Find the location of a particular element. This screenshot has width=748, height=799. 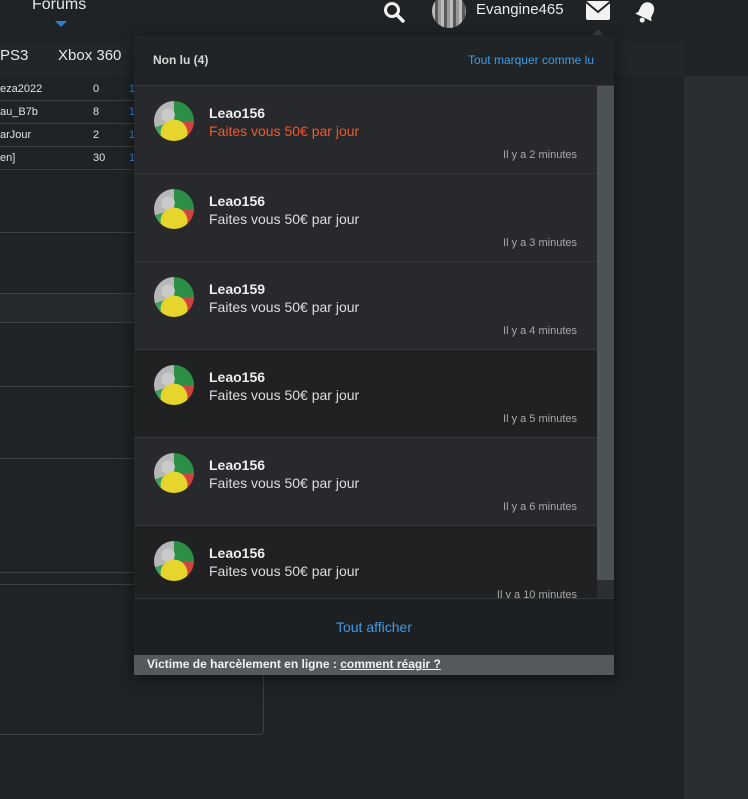

forums-menu: Forums is located at coordinates (59, 7).